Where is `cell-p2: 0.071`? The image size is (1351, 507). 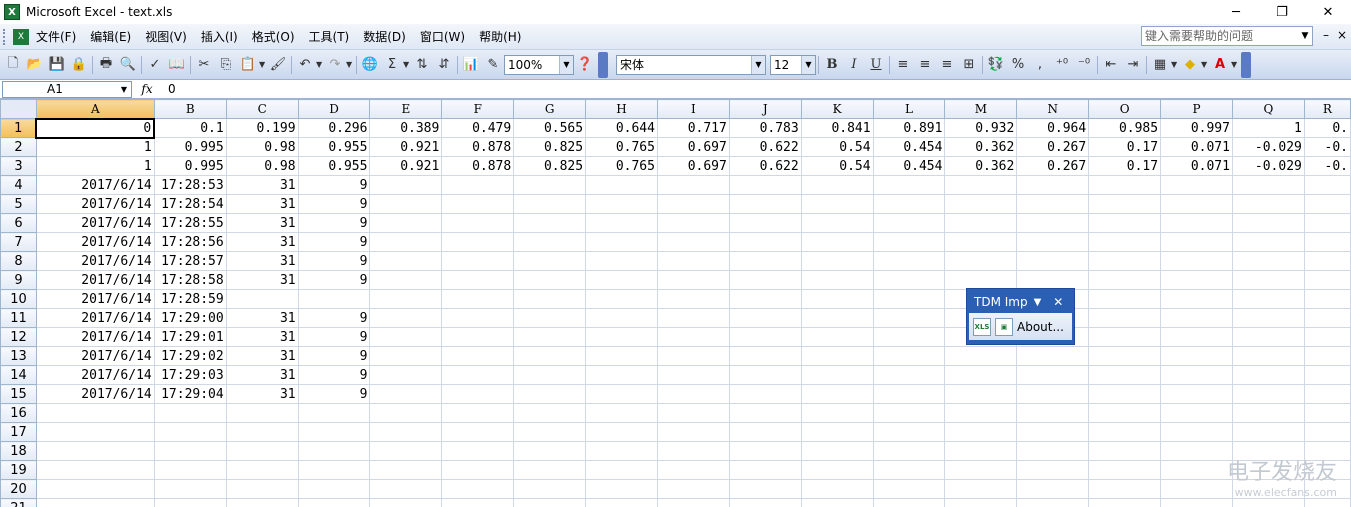 cell-p2: 0.071 is located at coordinates (1196, 147).